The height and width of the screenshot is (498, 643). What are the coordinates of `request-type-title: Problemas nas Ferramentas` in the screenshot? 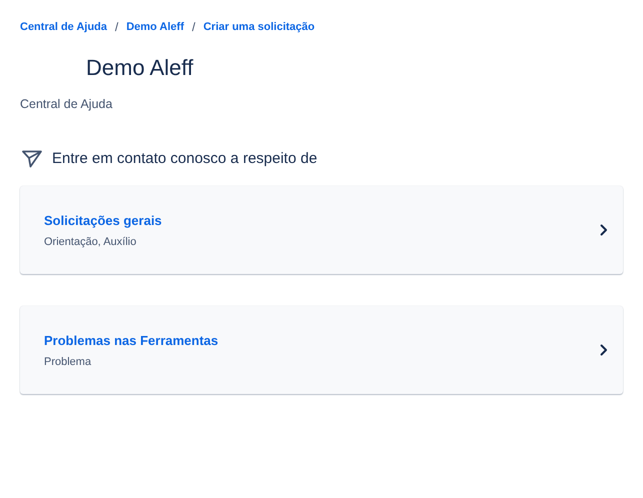 It's located at (131, 341).